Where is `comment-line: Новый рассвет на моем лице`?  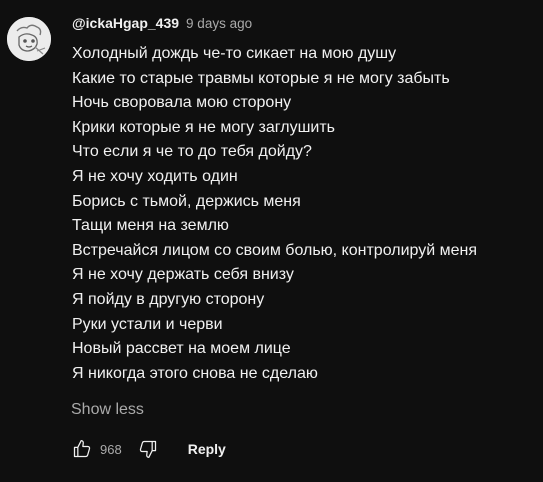 comment-line: Новый рассвет на моем лице is located at coordinates (181, 349).